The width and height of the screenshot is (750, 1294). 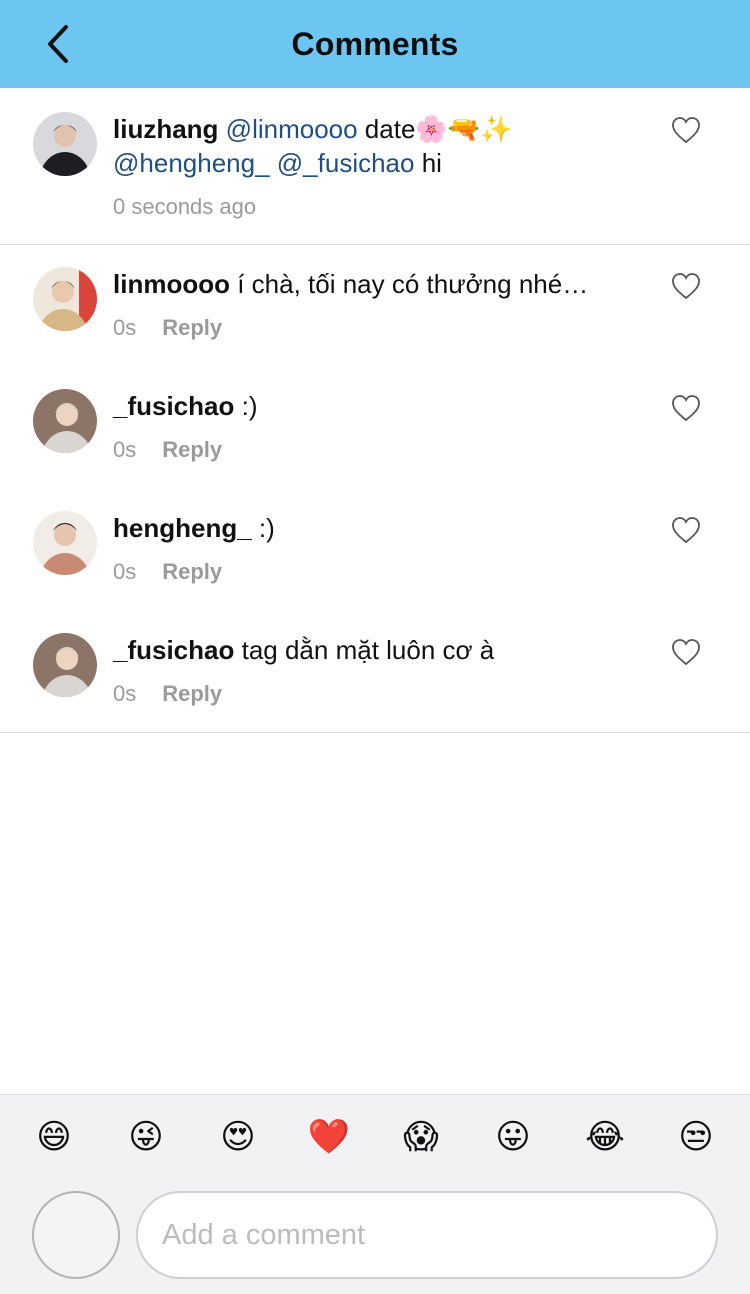 I want to click on divider, so click(x=375, y=732).